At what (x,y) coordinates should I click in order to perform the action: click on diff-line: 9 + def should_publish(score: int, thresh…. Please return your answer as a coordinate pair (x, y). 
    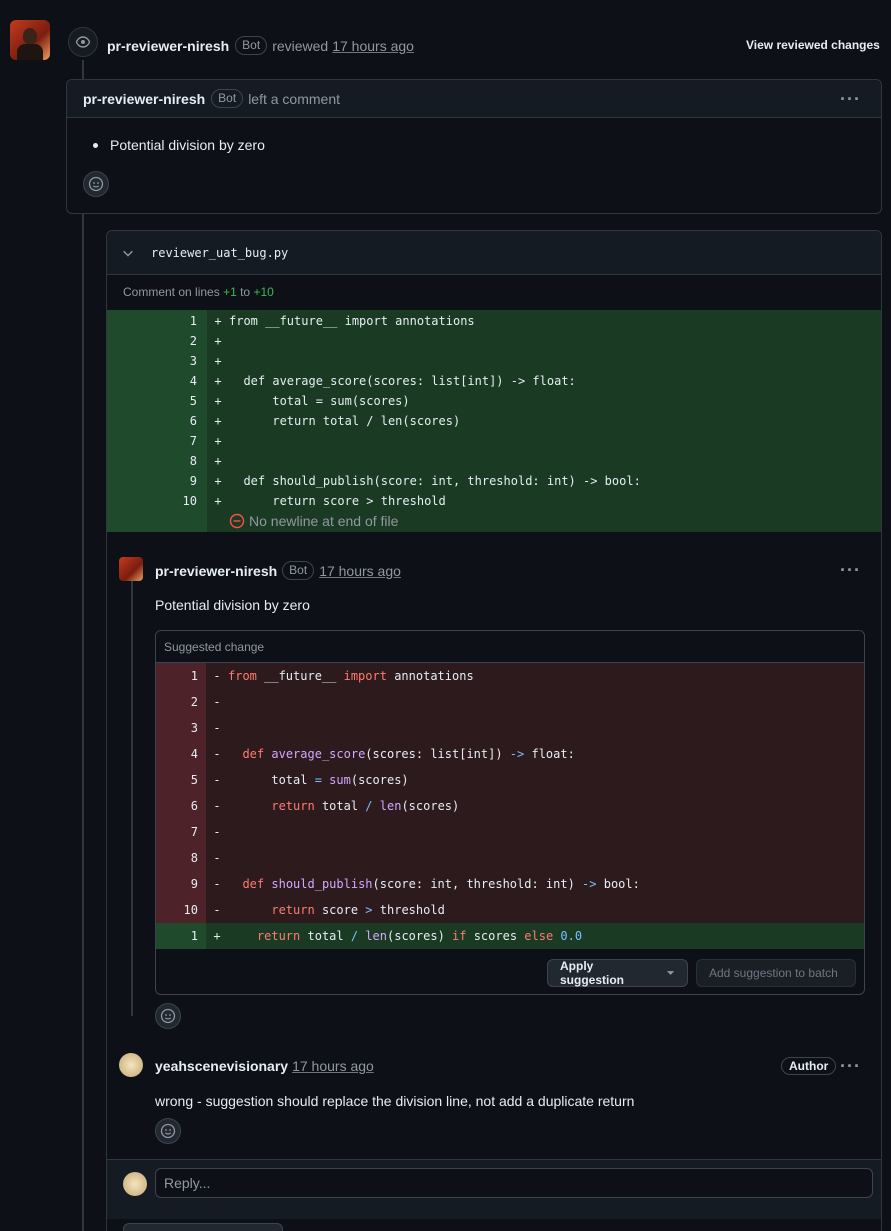
    Looking at the image, I should click on (494, 481).